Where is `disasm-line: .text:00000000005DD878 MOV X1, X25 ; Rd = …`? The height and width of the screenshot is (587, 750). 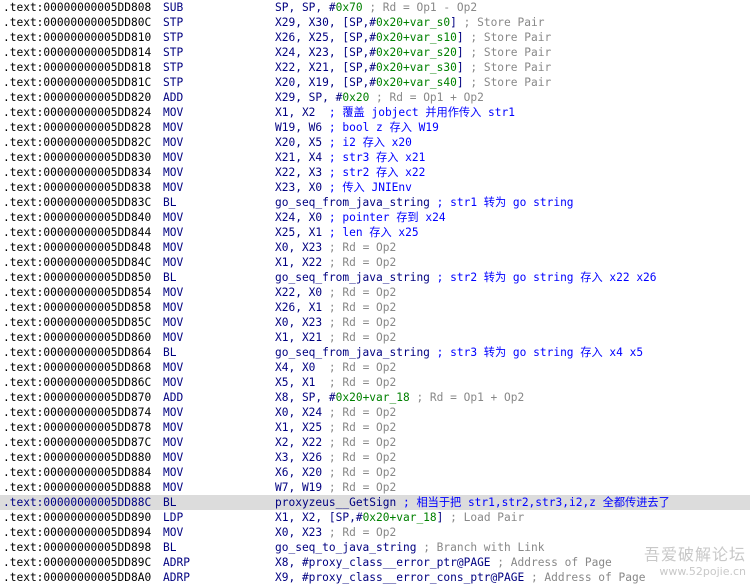
disasm-line: .text:00000000005DD878 MOV X1, X25 ; Rd = … is located at coordinates (375, 427).